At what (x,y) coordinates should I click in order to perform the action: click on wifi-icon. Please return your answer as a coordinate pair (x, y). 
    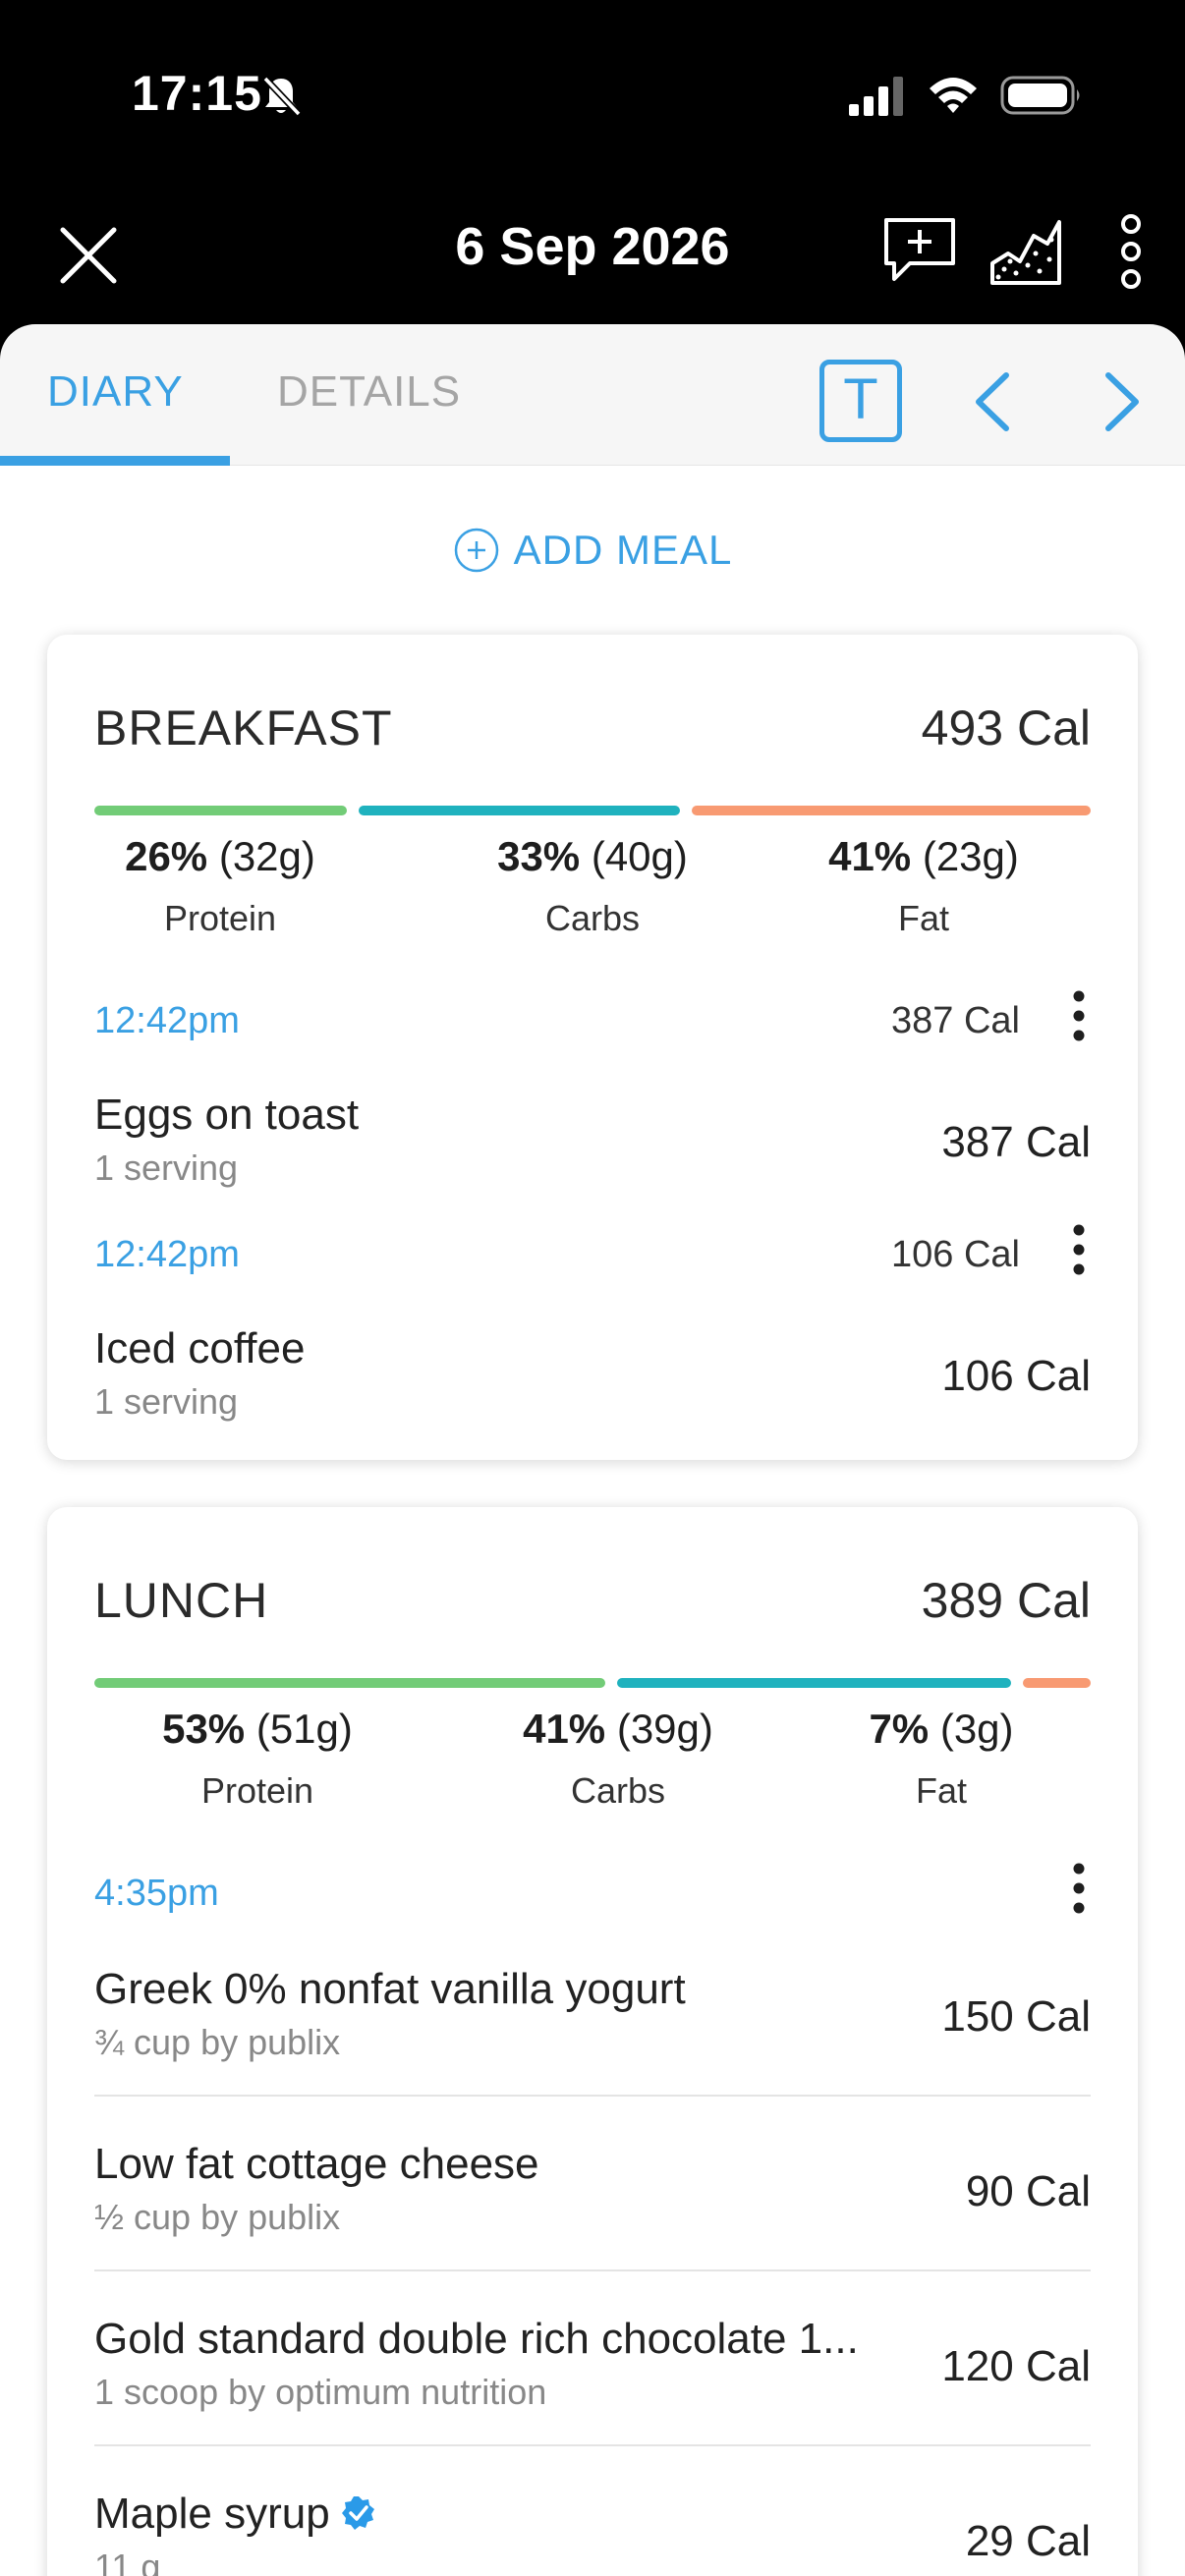
    Looking at the image, I should click on (954, 95).